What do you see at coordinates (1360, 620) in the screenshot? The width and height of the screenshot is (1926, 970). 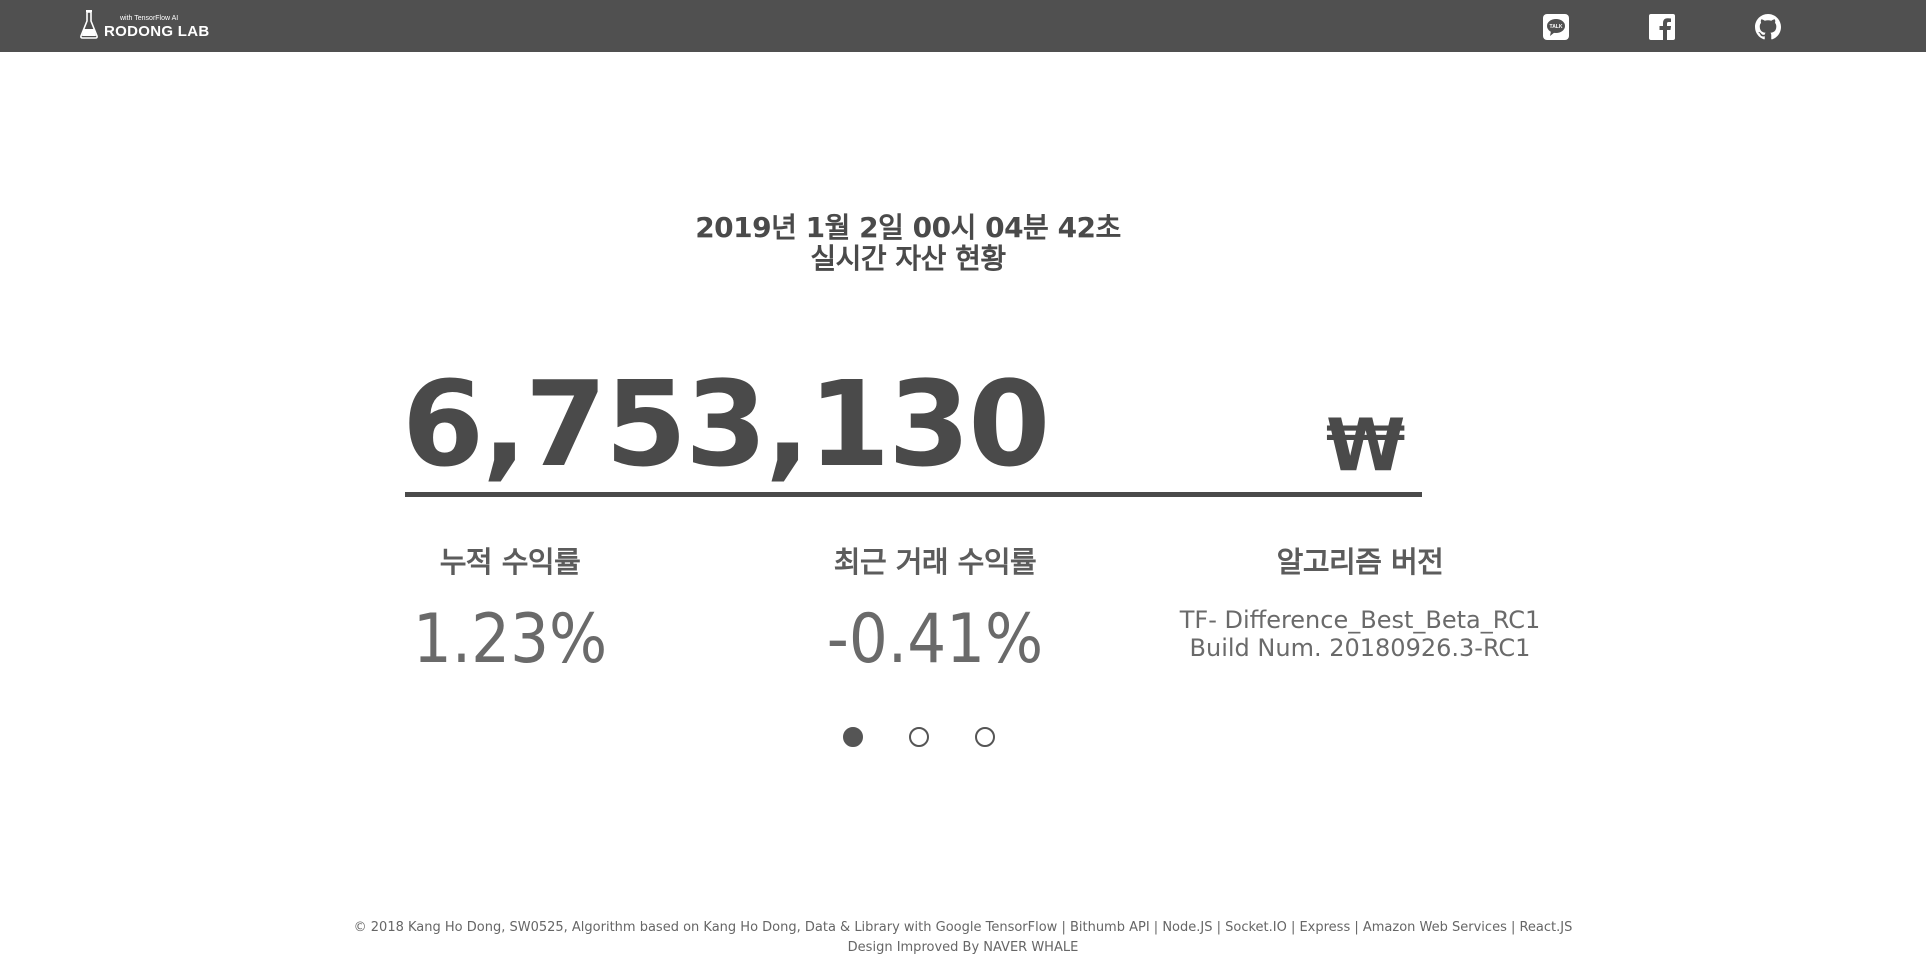 I see `algorithm-version-name: TF- Difference_Best_Beta_RC1` at bounding box center [1360, 620].